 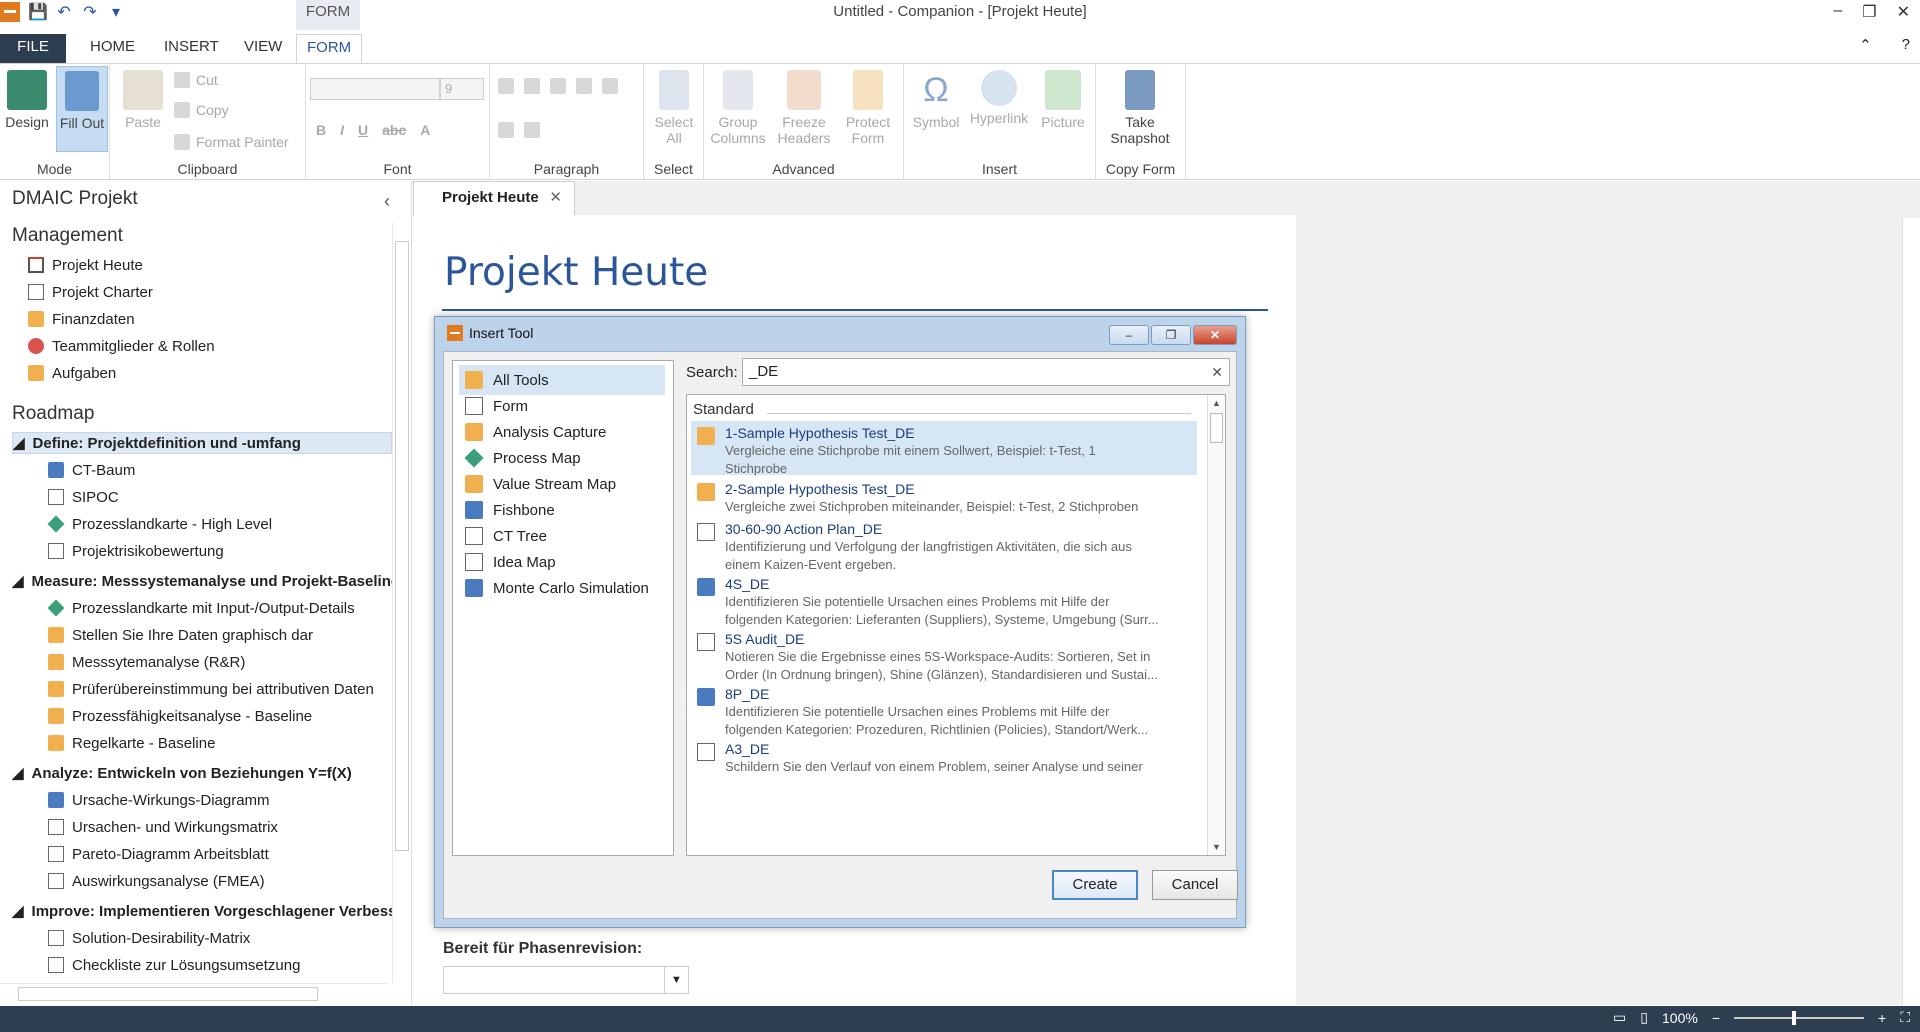 I want to click on category-monte-carlo: Monte Carlo Simulation, so click(x=562, y=588).